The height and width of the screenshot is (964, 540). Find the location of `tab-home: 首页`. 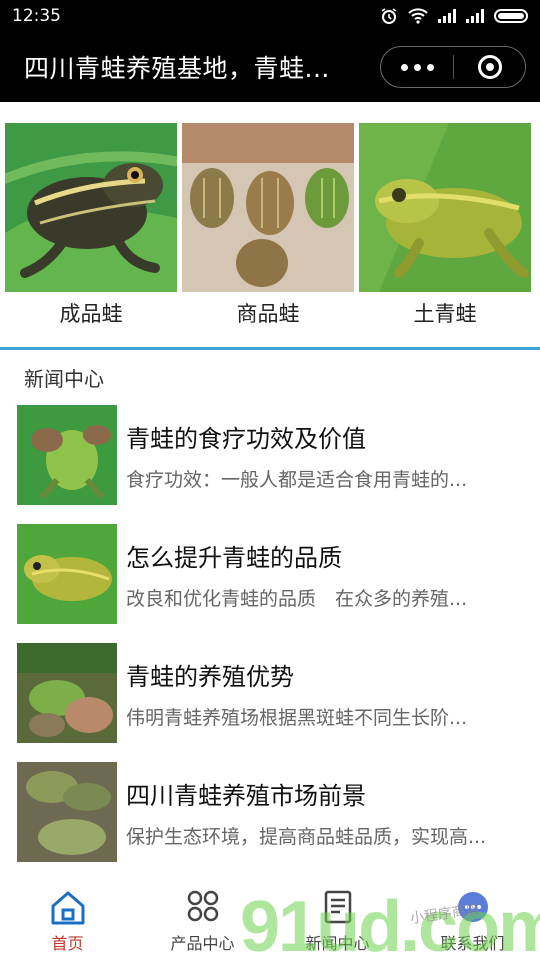

tab-home: 首页 is located at coordinates (67, 920).